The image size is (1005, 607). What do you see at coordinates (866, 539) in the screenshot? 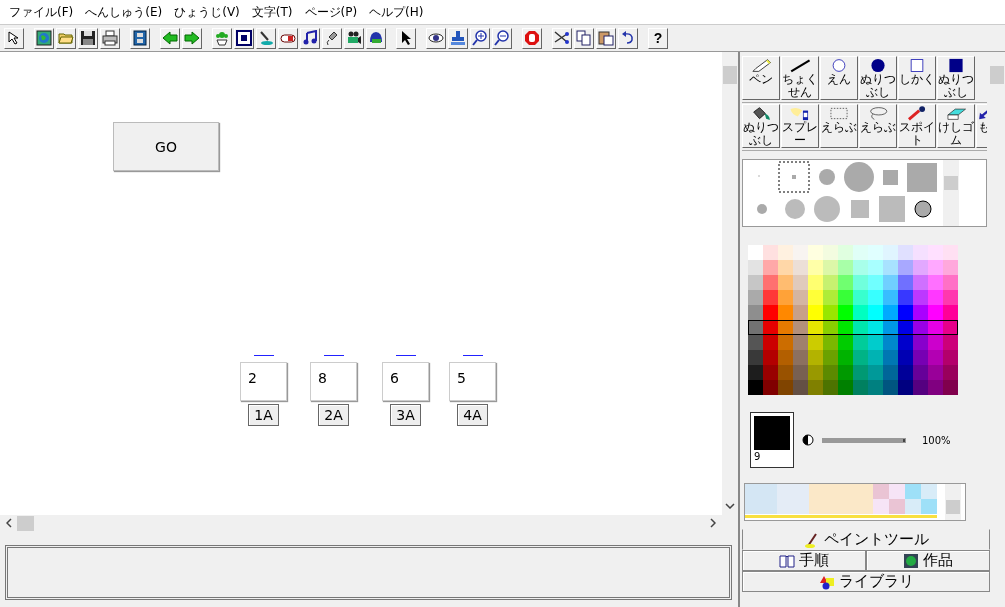
I see `tab: ペイントツール` at bounding box center [866, 539].